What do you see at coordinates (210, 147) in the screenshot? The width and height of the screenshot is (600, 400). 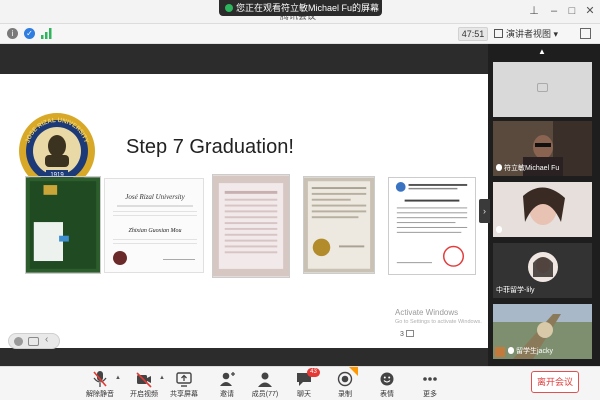 I see `slide-title: Step 7 Graduation!` at bounding box center [210, 147].